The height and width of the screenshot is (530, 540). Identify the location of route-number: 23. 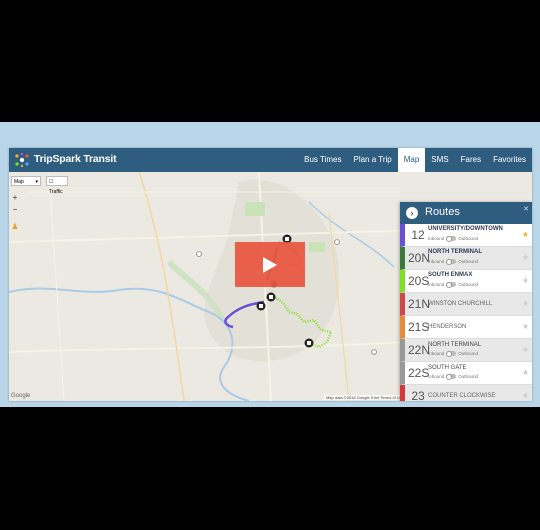
(418, 395).